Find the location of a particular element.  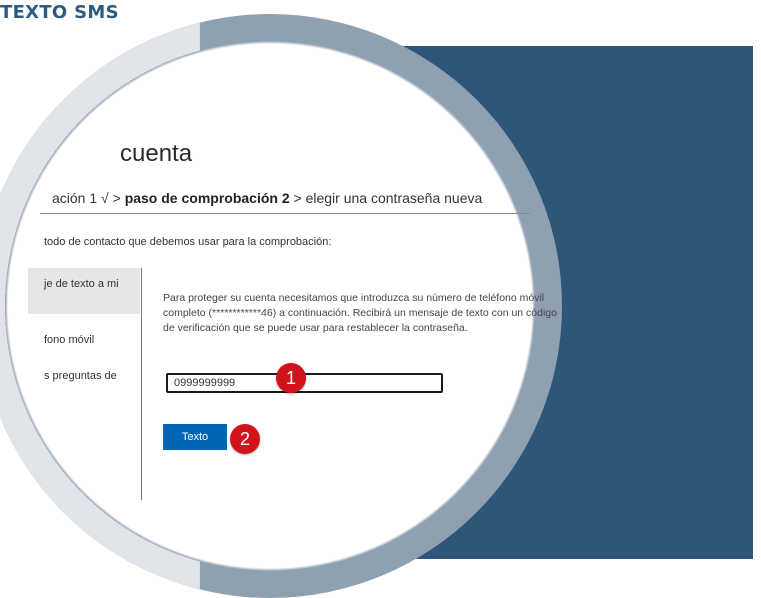

sidebar-item-call-phone: fono móvil is located at coordinates (84, 340).